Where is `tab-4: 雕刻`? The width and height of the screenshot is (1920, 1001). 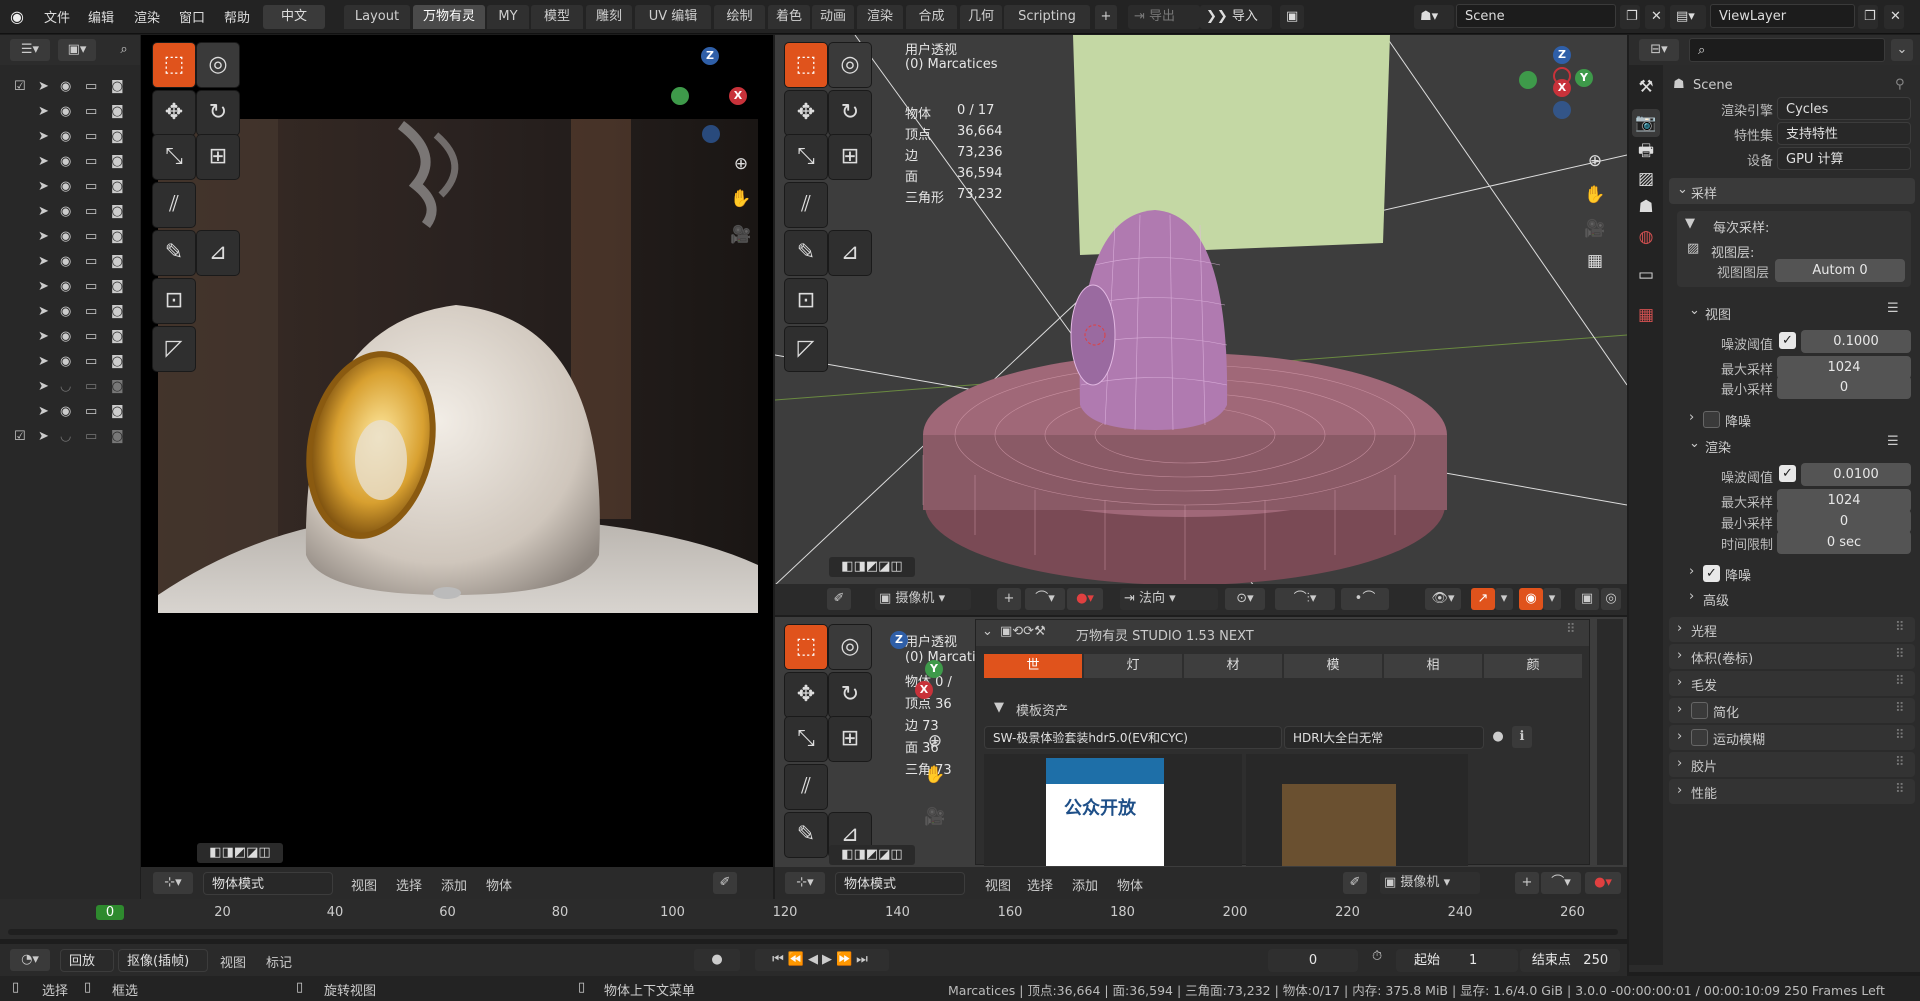 tab-4: 雕刻 is located at coordinates (609, 17).